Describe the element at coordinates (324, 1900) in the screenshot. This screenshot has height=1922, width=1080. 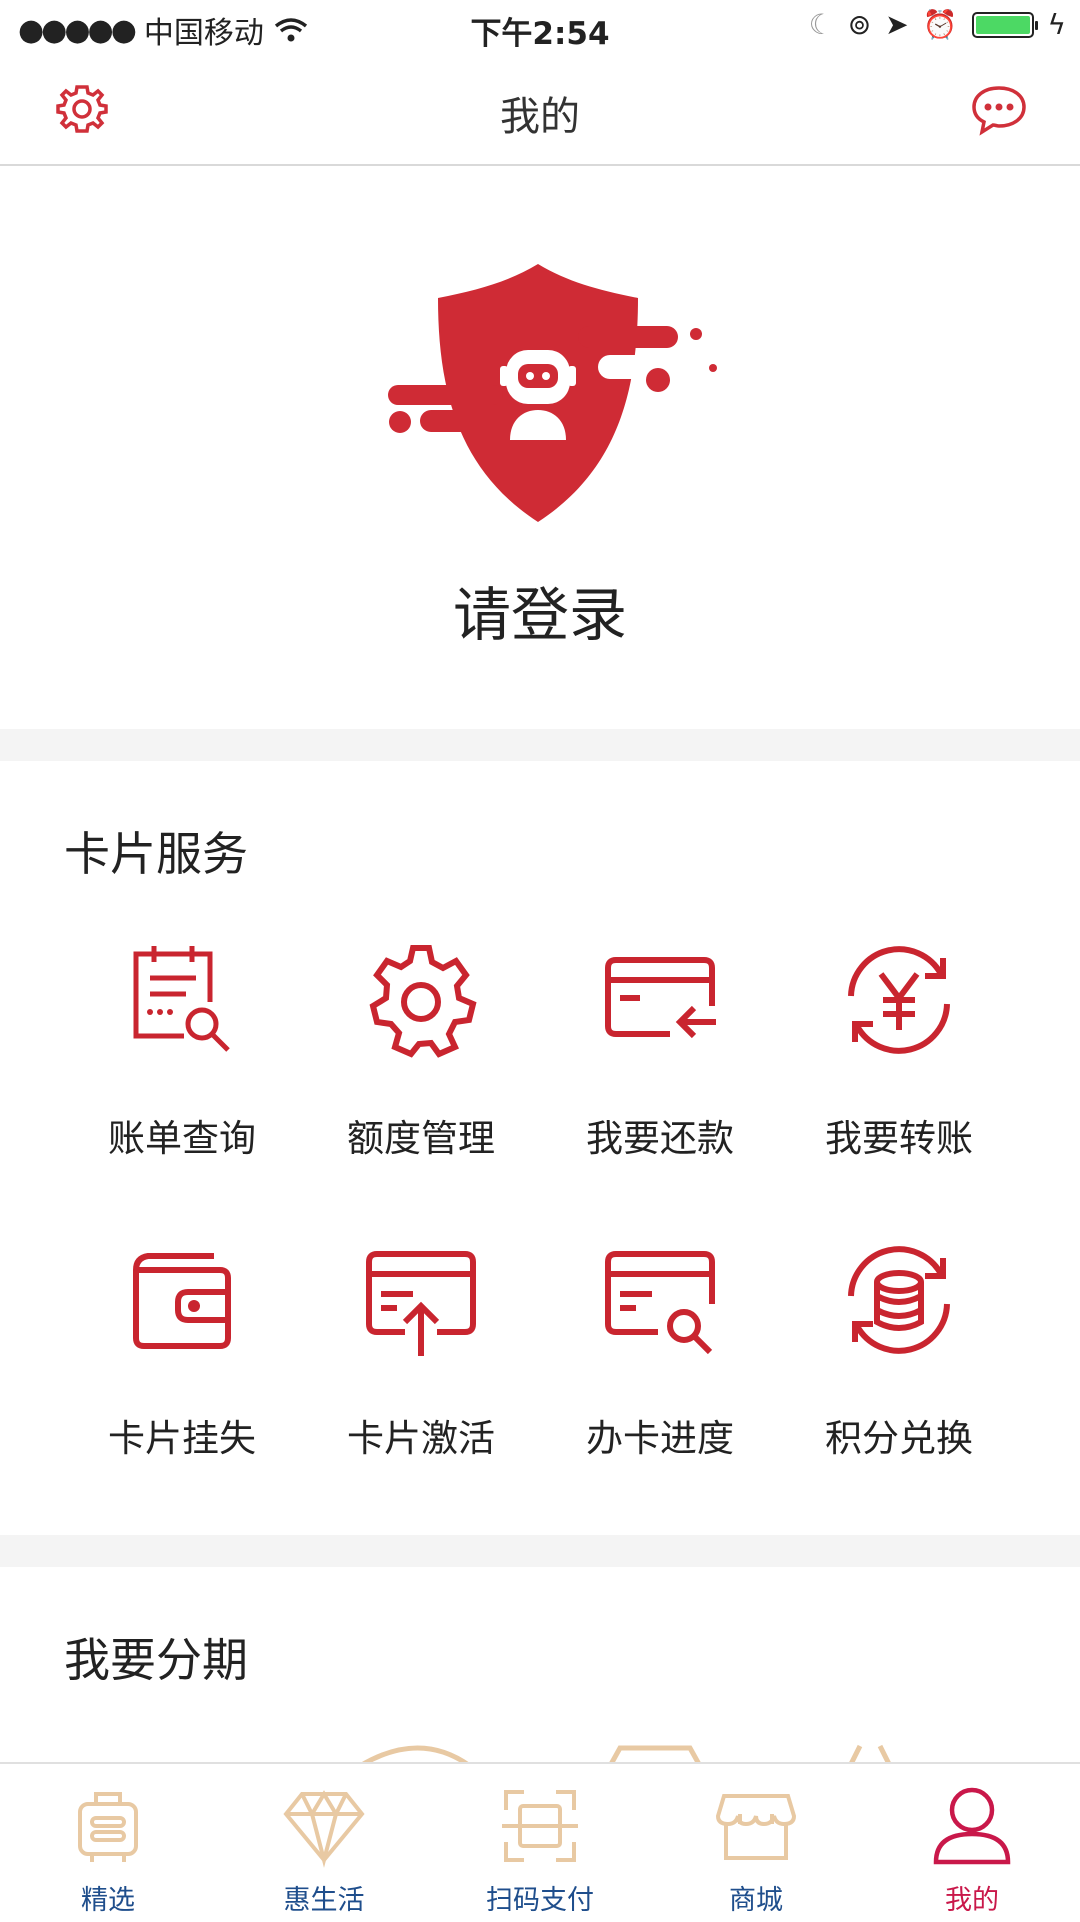
I see `tab-label: 惠生活` at that location.